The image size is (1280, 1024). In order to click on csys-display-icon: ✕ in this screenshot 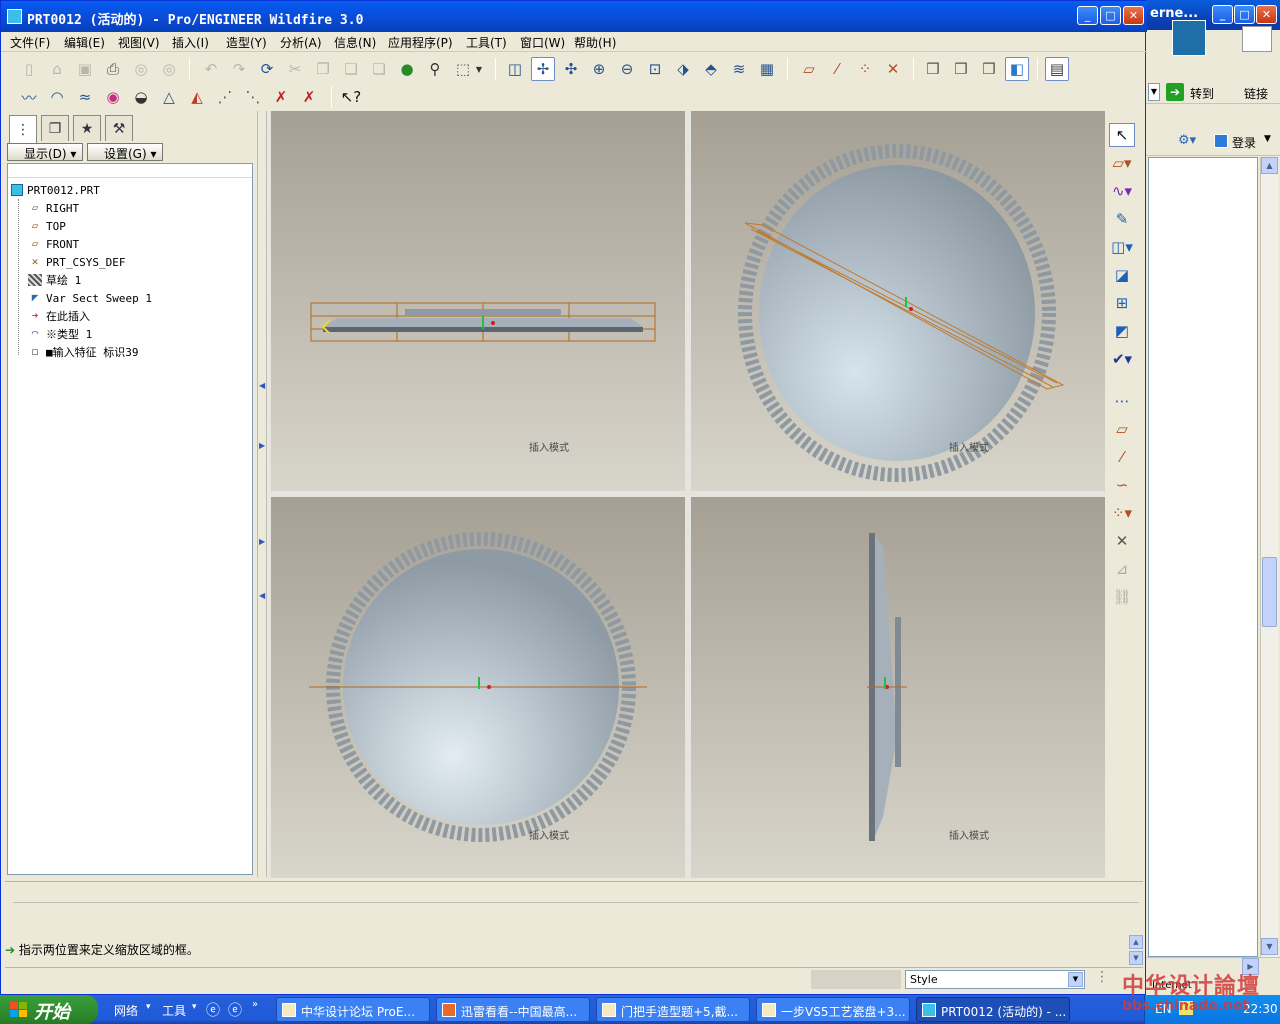, I will do `click(893, 69)`.